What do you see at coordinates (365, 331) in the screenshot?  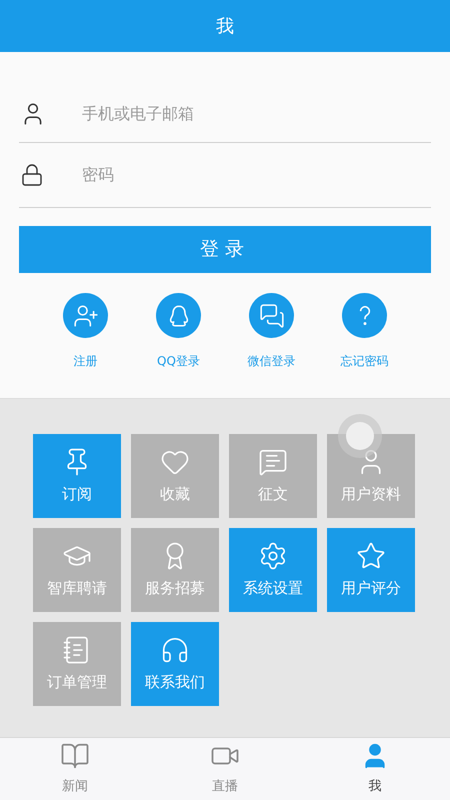 I see `login-option: 忘记密码` at bounding box center [365, 331].